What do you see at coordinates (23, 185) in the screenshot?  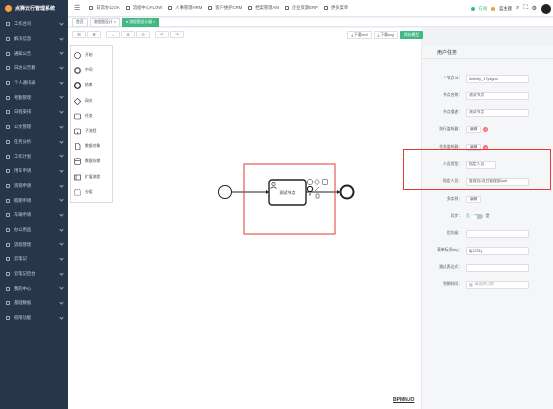 I see `sidebar-item-label: 资销申请` at bounding box center [23, 185].